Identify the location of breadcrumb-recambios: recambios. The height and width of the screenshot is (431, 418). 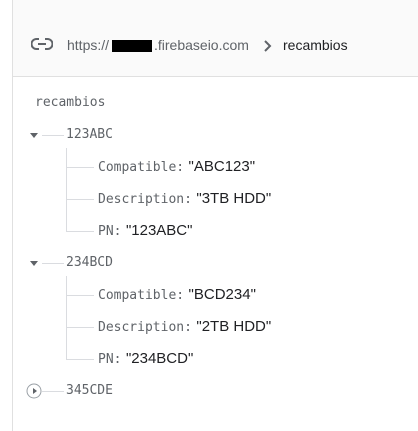
(315, 45).